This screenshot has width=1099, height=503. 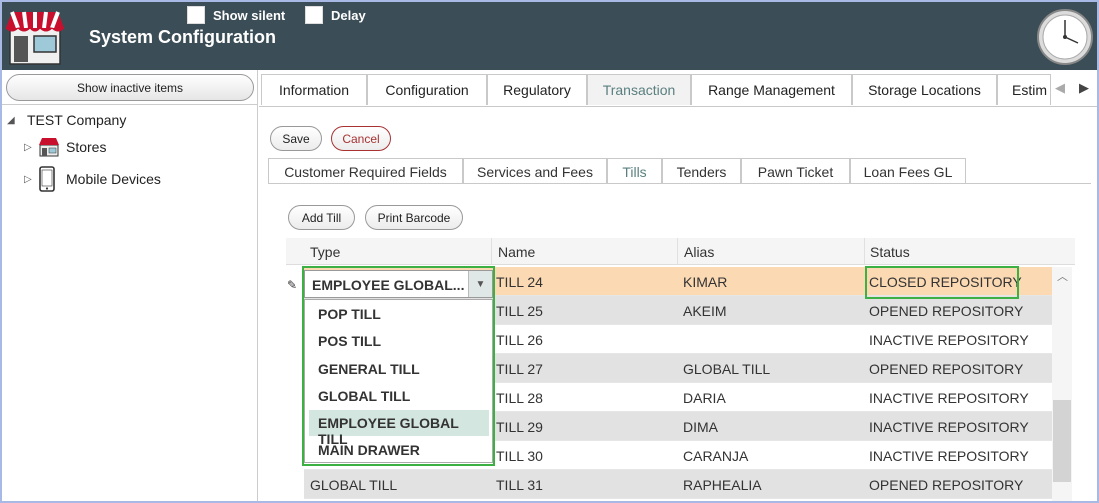 What do you see at coordinates (705, 311) in the screenshot?
I see `cell-alias: AKEIM` at bounding box center [705, 311].